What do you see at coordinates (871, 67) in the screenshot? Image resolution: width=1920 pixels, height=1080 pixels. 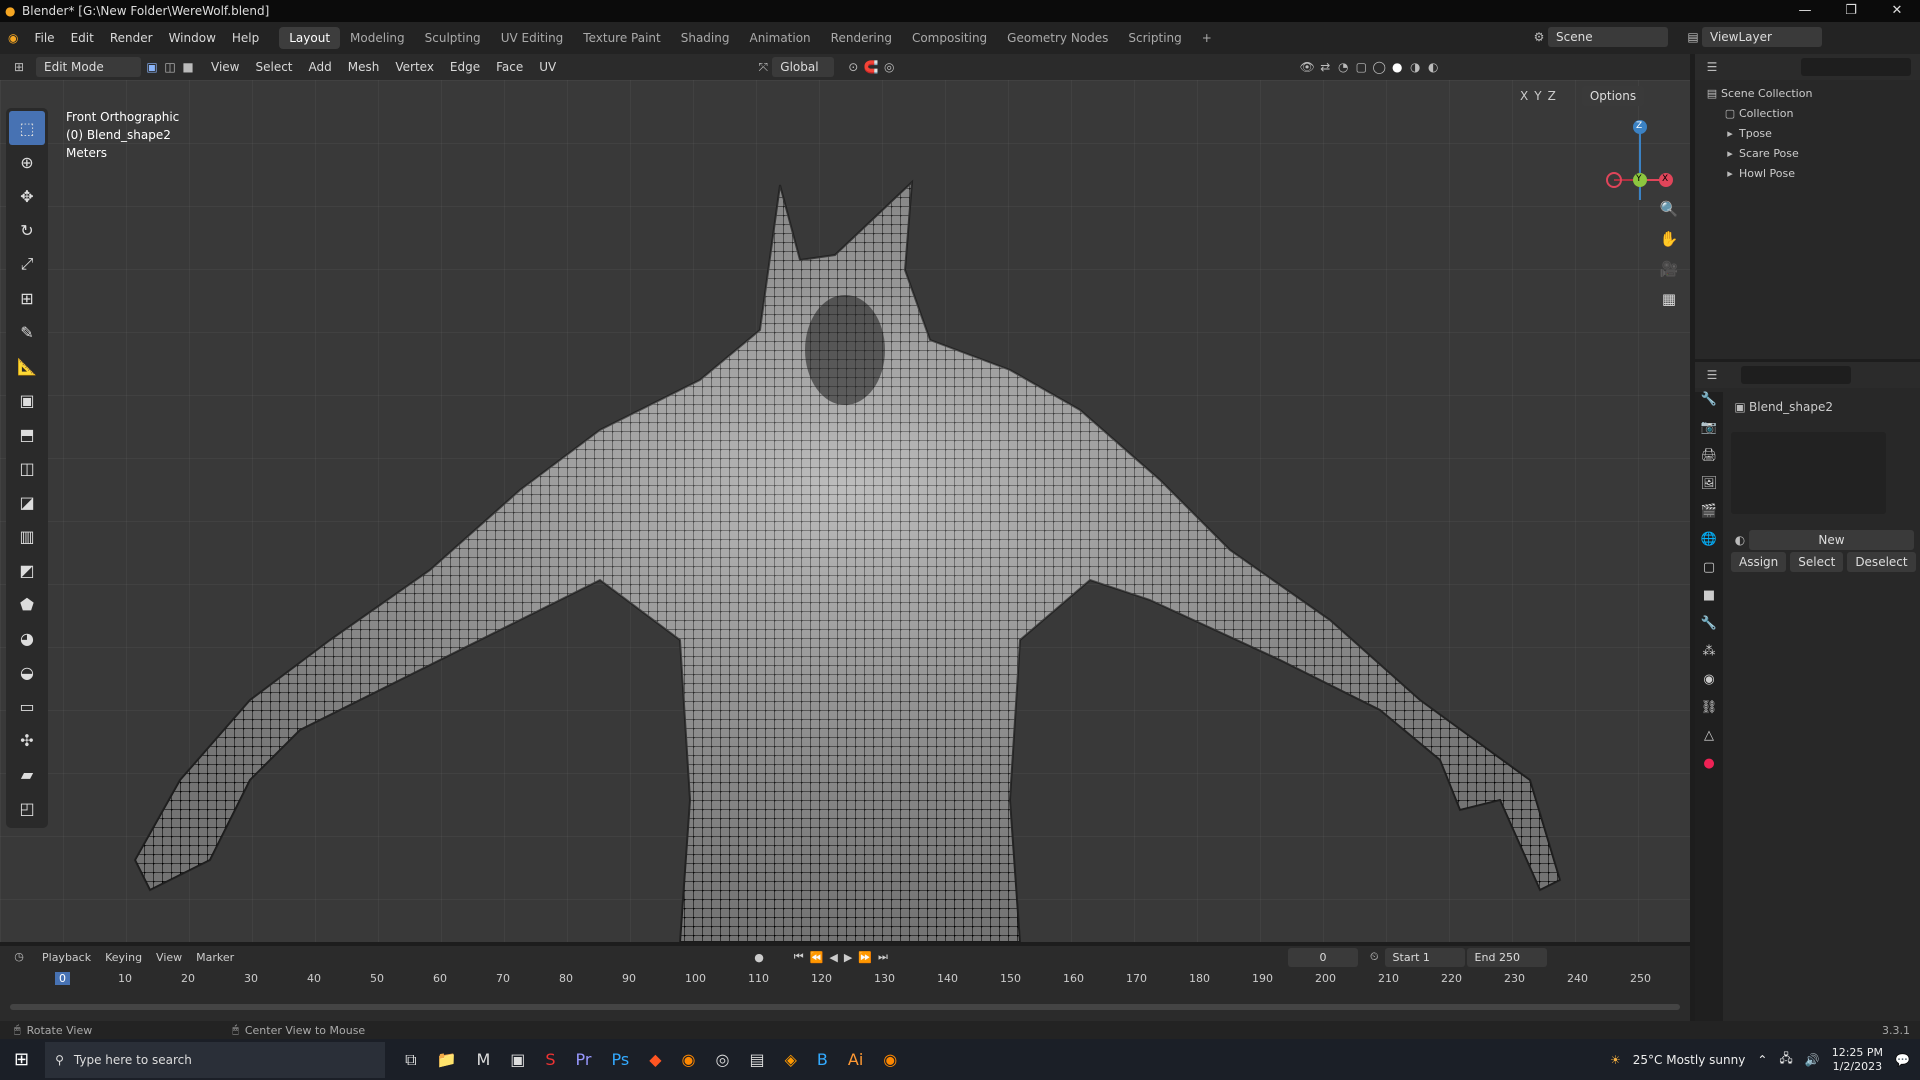 I see `snap-icon: 🧲` at bounding box center [871, 67].